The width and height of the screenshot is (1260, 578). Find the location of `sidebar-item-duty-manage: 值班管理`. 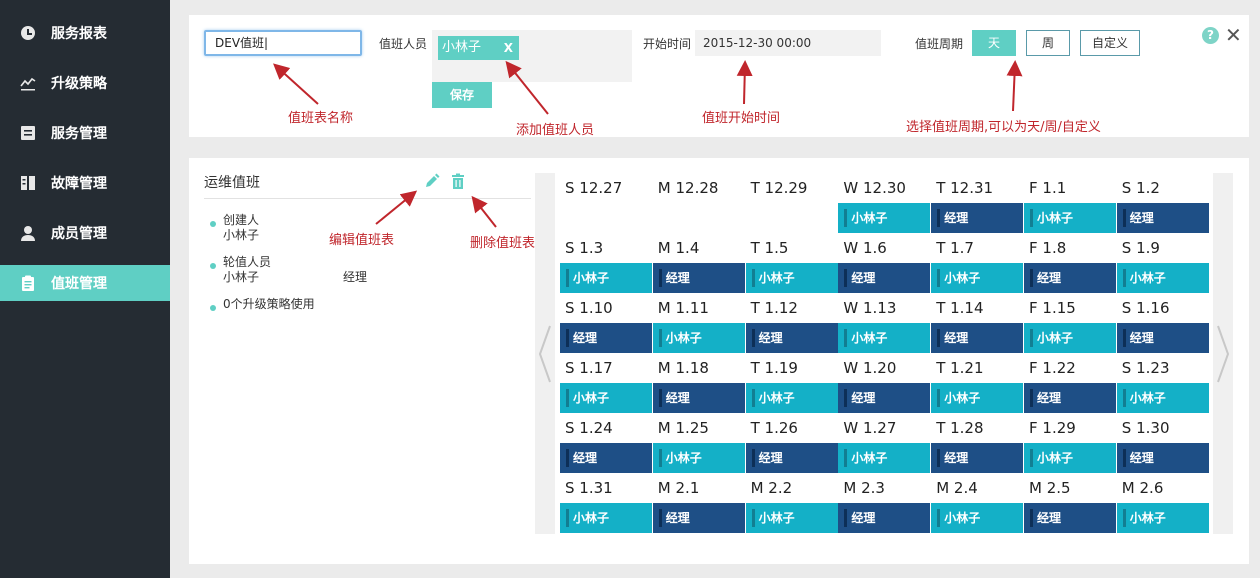

sidebar-item-duty-manage: 值班管理 is located at coordinates (85, 283).